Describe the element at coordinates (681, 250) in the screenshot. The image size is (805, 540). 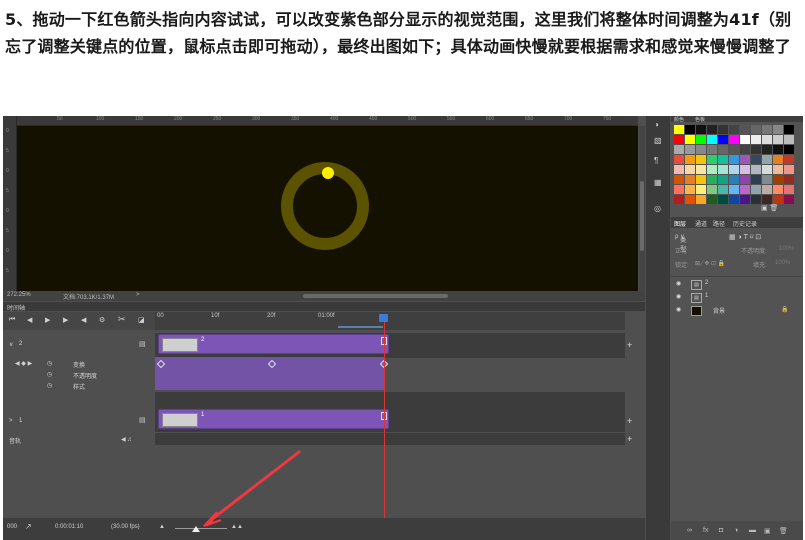
I see `blend-mode-select: 正常` at that location.